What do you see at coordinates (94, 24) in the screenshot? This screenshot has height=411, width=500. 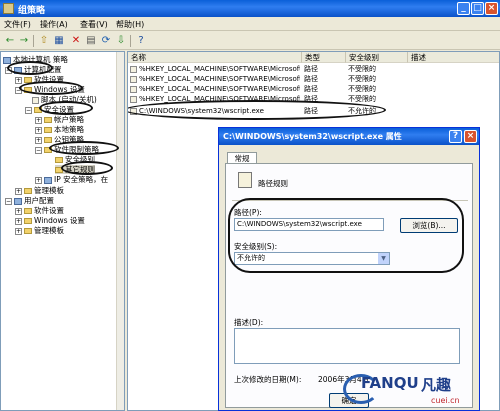 I see `menu-view: 查看(V)` at bounding box center [94, 24].